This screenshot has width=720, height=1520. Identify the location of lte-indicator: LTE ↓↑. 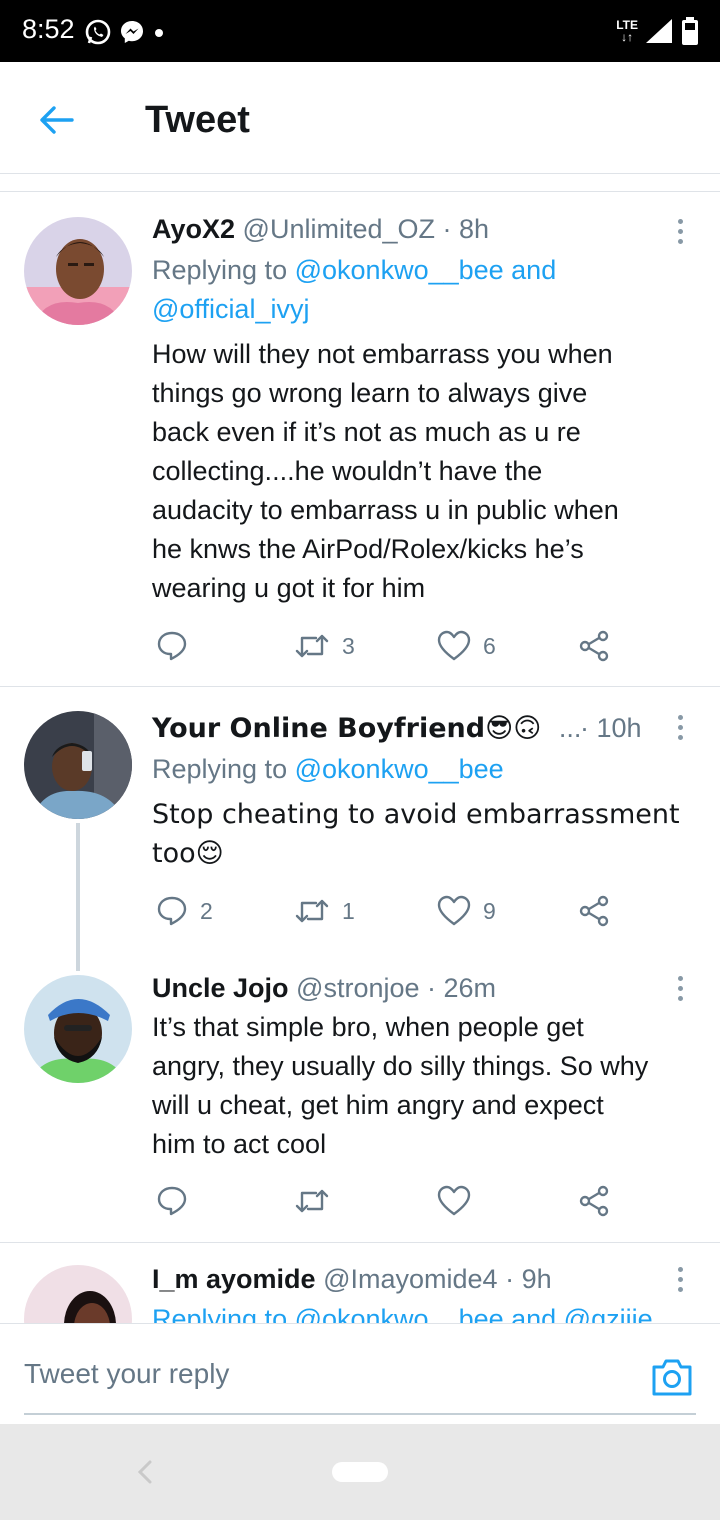
(627, 31).